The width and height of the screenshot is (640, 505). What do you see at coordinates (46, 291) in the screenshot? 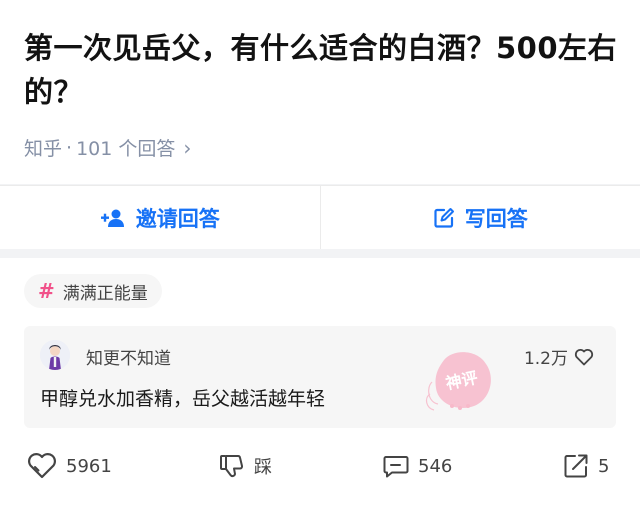
I see `hash-icon: #` at bounding box center [46, 291].